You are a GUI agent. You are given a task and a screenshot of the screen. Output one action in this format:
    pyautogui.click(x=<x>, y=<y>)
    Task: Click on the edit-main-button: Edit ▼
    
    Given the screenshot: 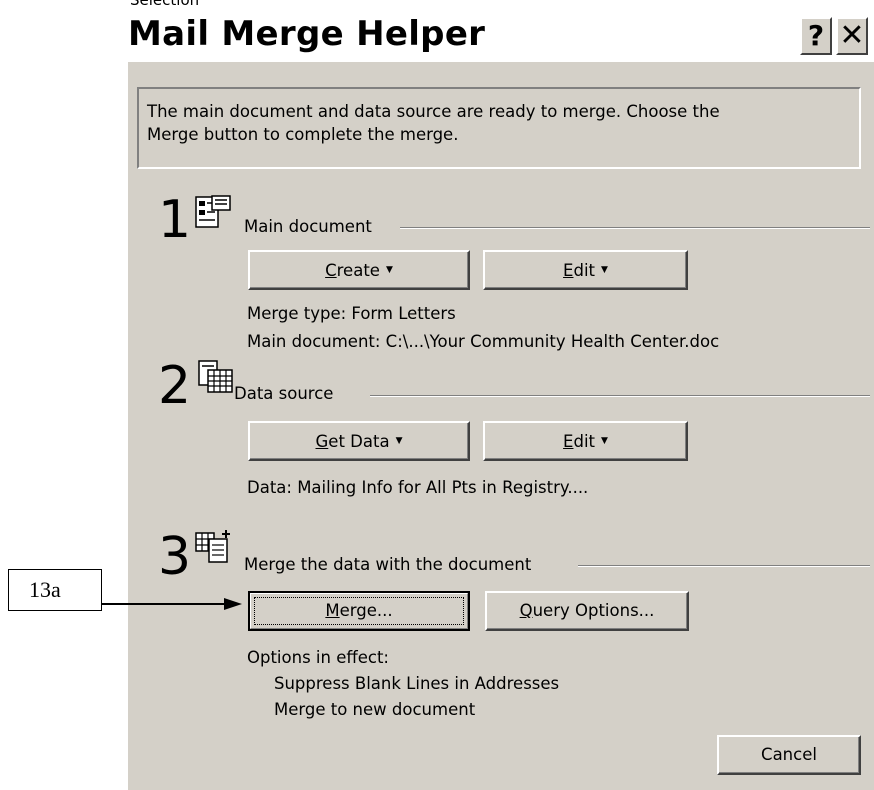 What is the action you would take?
    pyautogui.click(x=585, y=270)
    